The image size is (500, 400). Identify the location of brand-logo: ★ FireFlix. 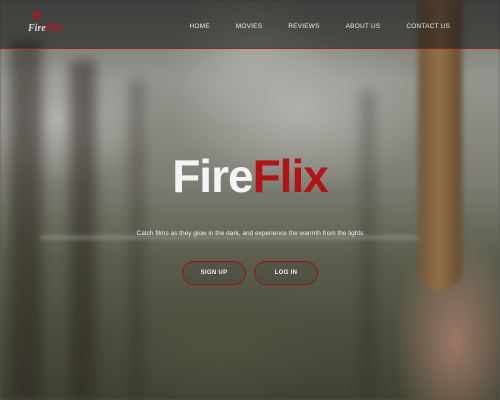
(48, 24).